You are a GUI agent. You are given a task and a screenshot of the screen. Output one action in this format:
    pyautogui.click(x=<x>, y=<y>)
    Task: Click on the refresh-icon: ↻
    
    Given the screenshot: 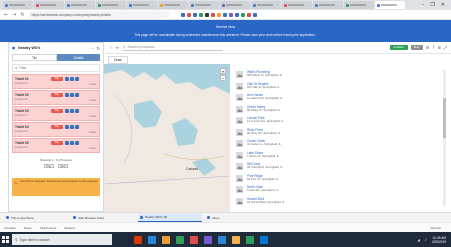 What is the action you would take?
    pyautogui.click(x=98, y=48)
    